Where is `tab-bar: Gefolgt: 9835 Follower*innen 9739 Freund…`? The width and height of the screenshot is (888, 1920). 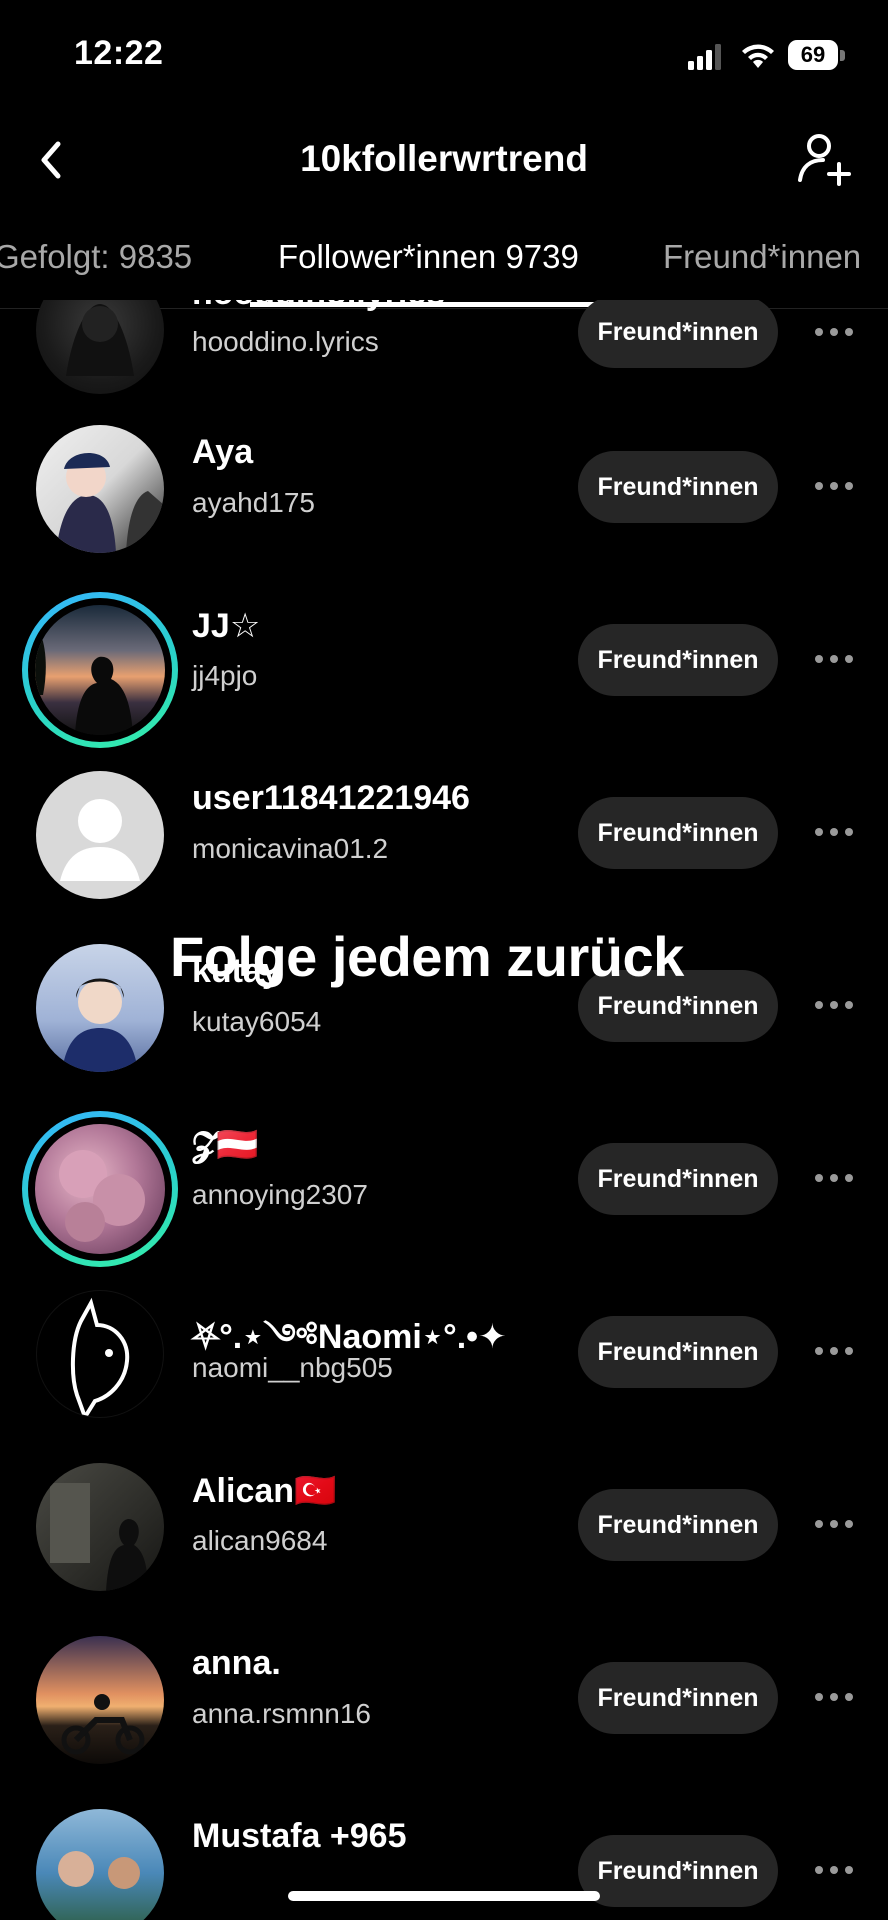
tab-bar: Gefolgt: 9835 Follower*innen 9739 Freund… is located at coordinates (444, 264).